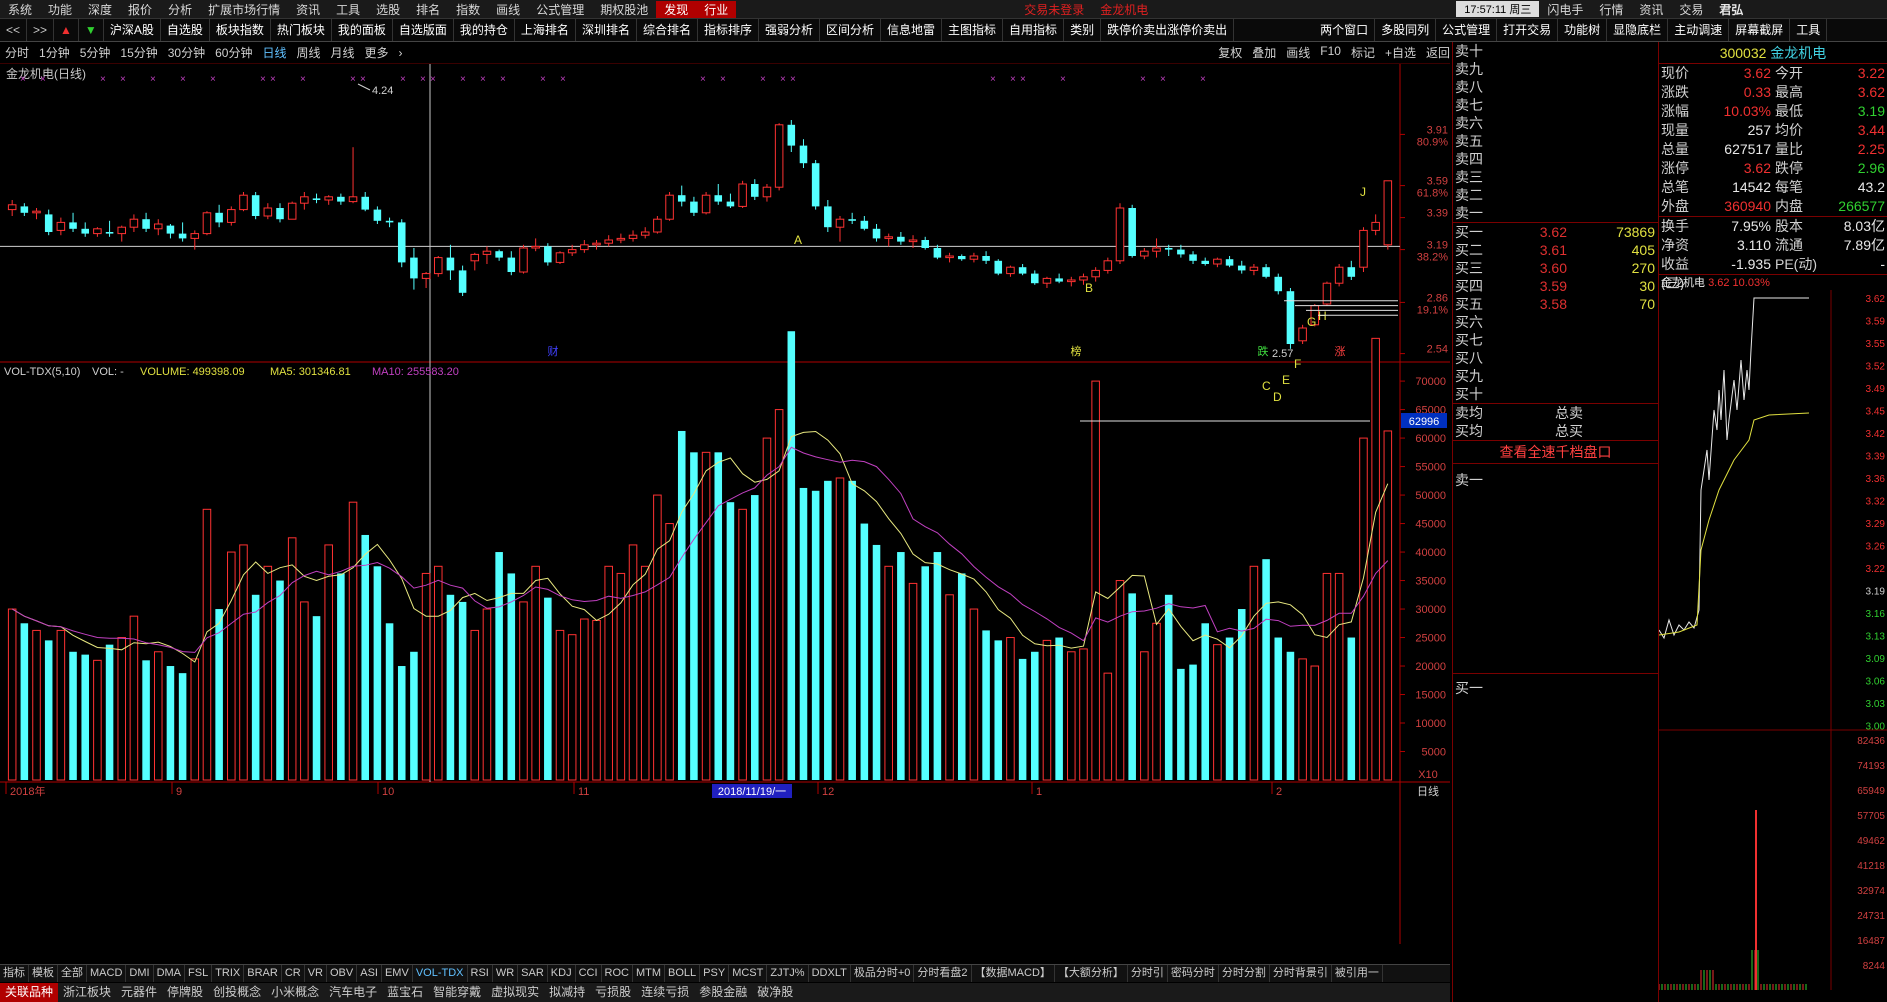 This screenshot has width=1887, height=1002. Describe the element at coordinates (676, 9) in the screenshot. I see `menu-discover: 发现` at that location.